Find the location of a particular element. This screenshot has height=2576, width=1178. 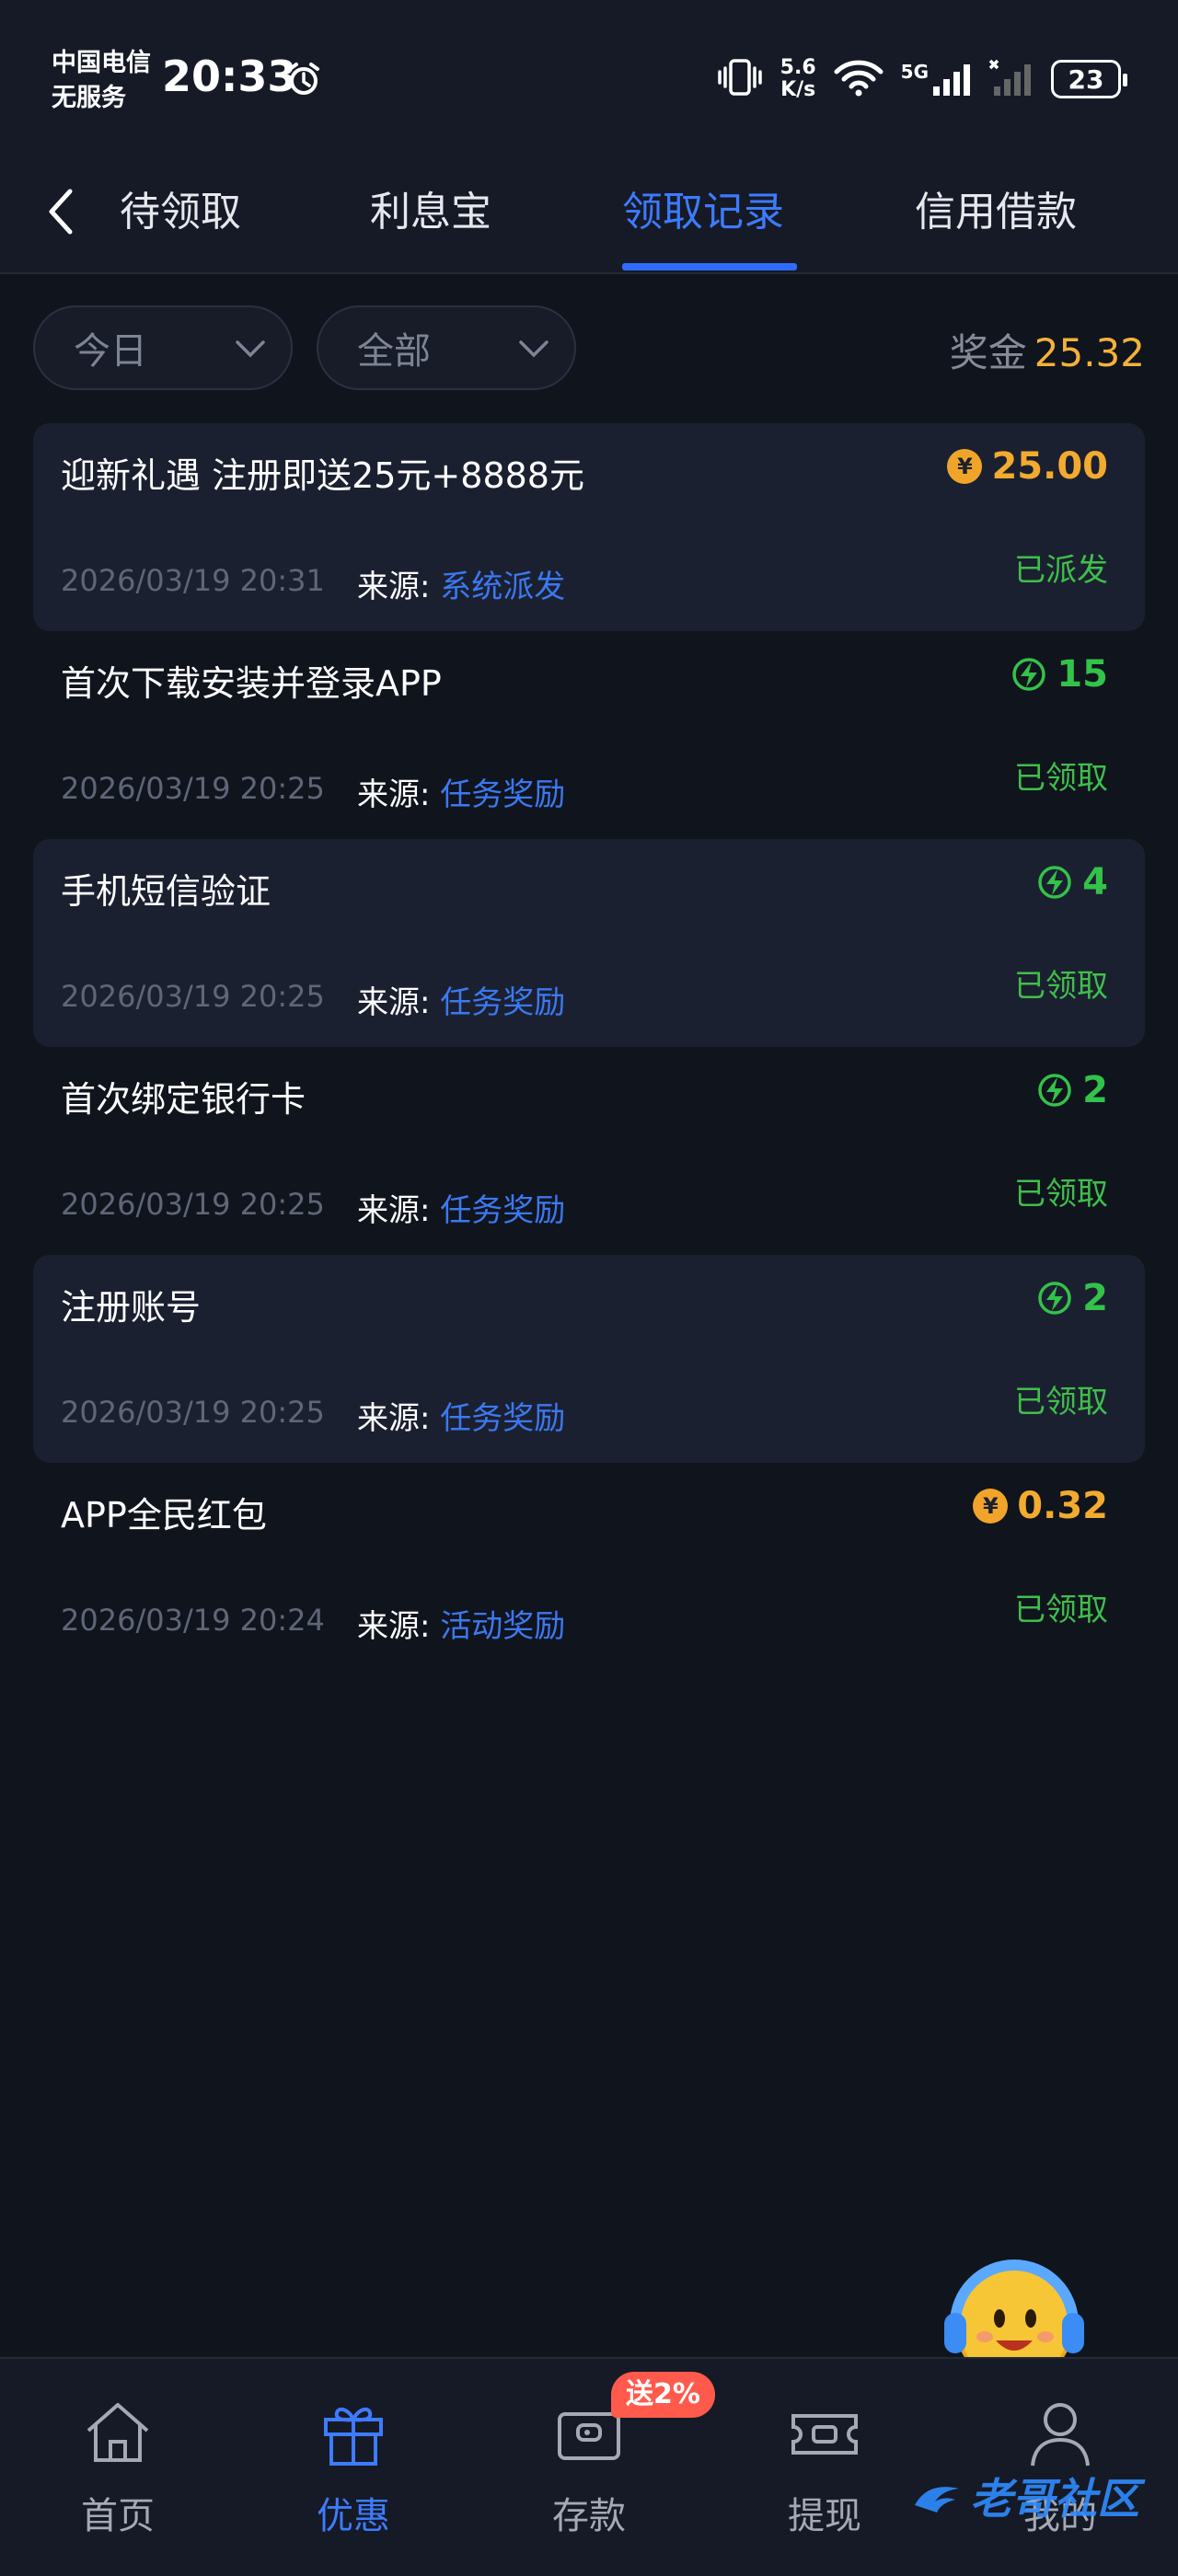

record-item: 手机短信验证 4 2026/03/19 20:25 来源: 任务奖励 已领取 is located at coordinates (589, 943).